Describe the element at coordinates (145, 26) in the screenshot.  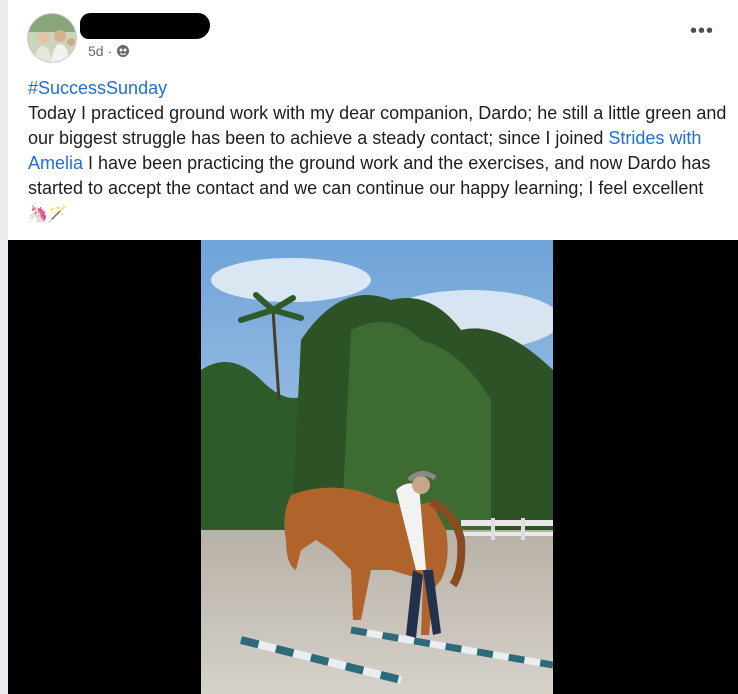
I see `redacted-name` at that location.